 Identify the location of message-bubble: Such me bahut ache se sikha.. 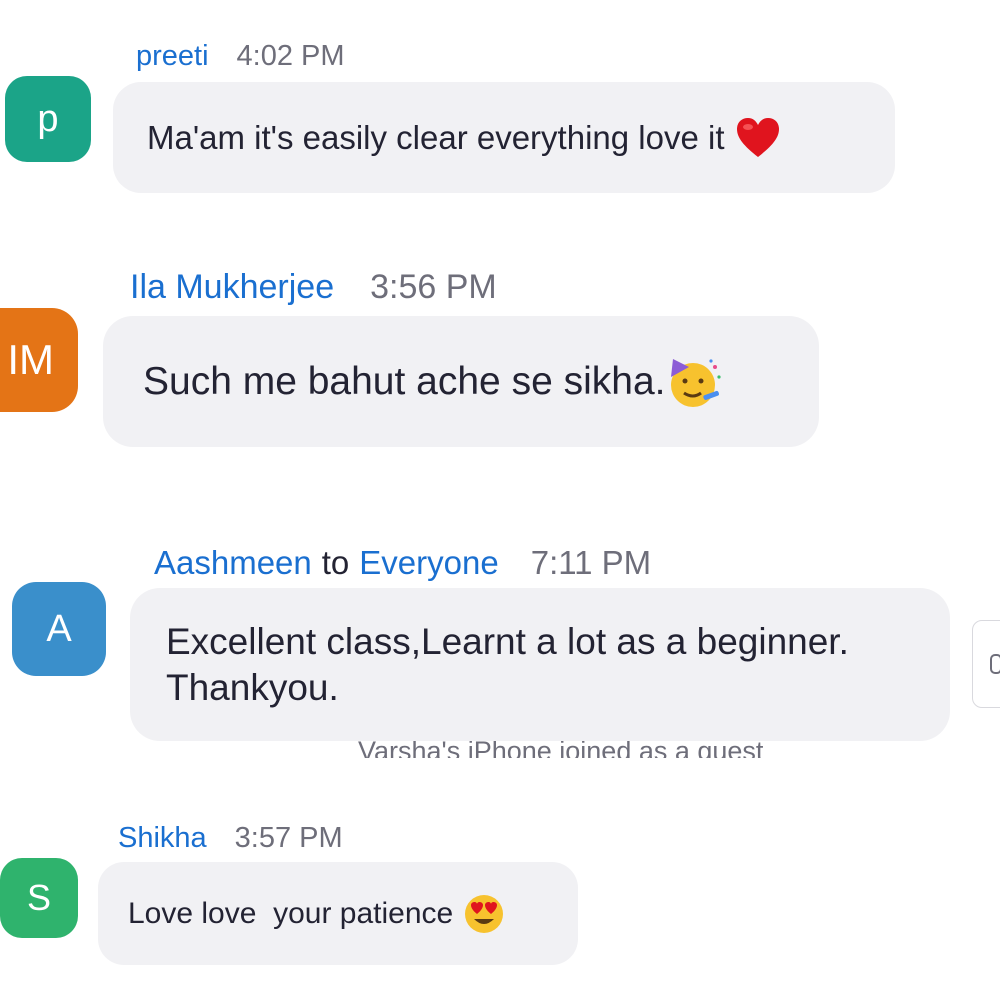
(461, 381).